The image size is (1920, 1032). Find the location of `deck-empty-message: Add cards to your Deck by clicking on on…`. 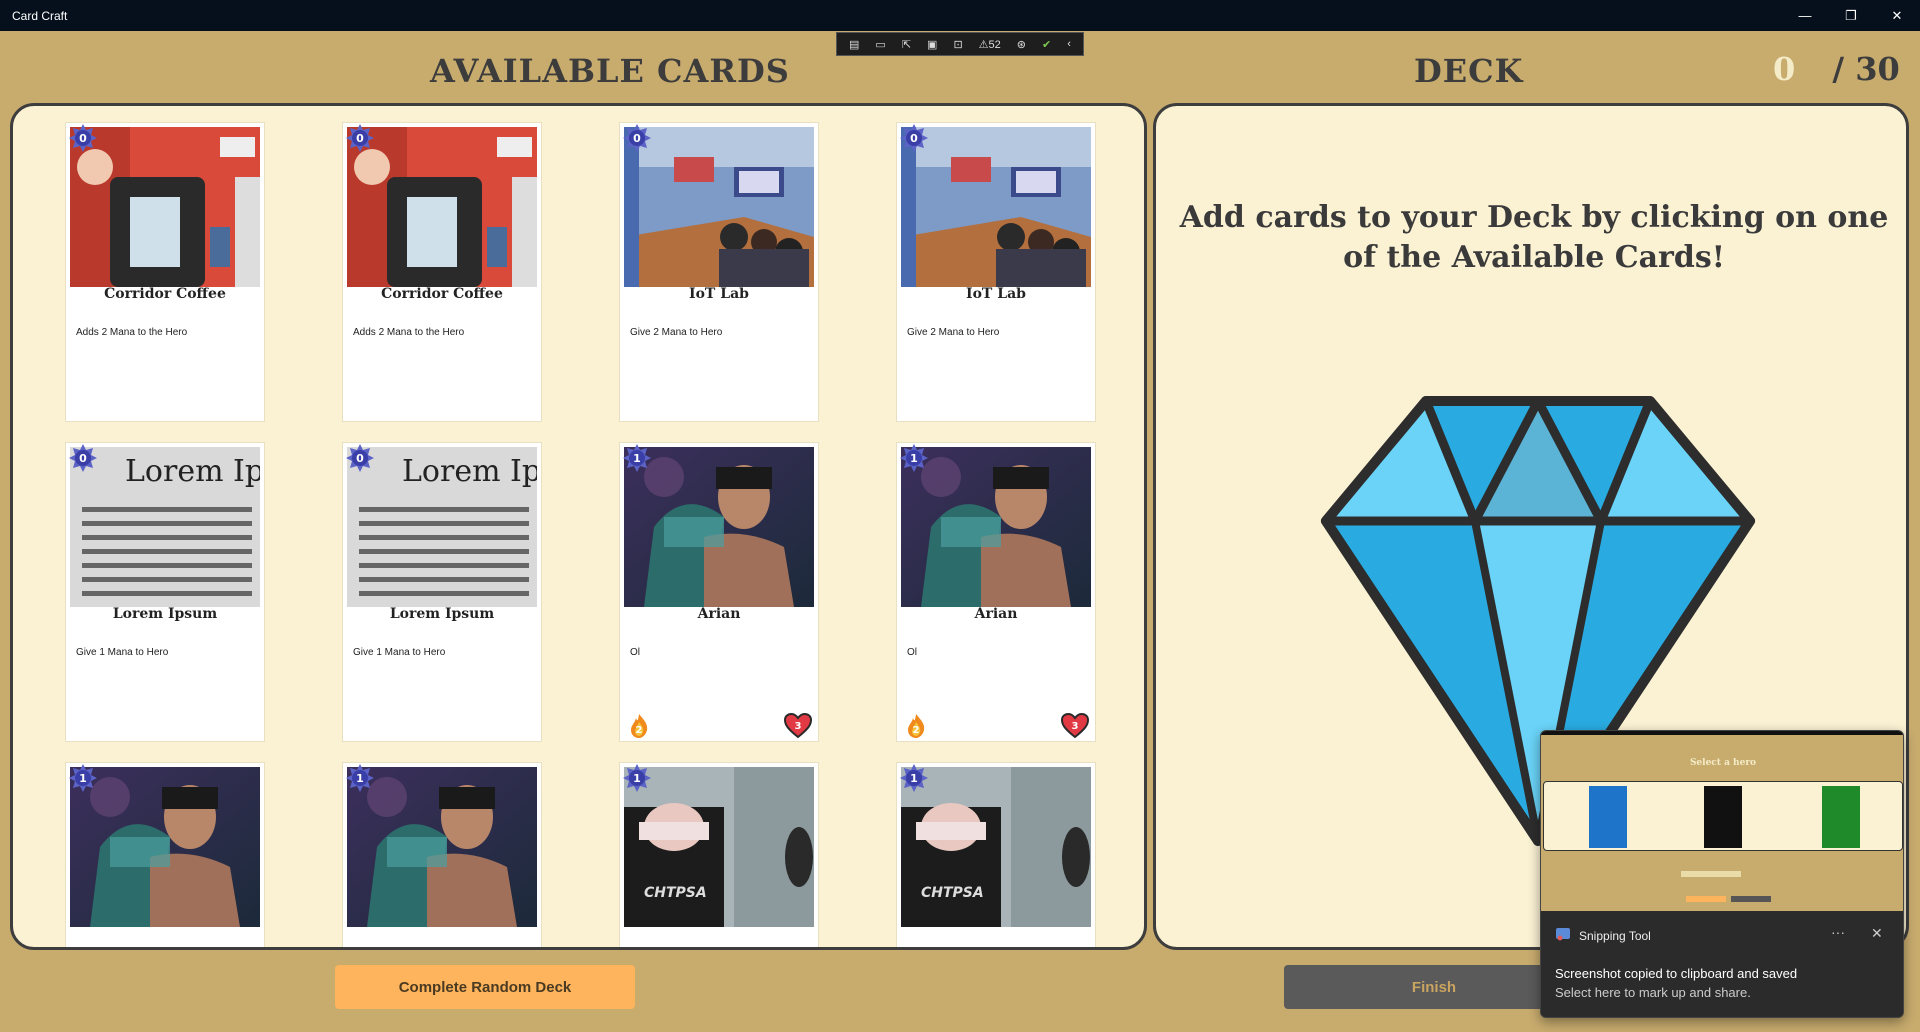

deck-empty-message: Add cards to your Deck by clicking on on… is located at coordinates (1534, 237).